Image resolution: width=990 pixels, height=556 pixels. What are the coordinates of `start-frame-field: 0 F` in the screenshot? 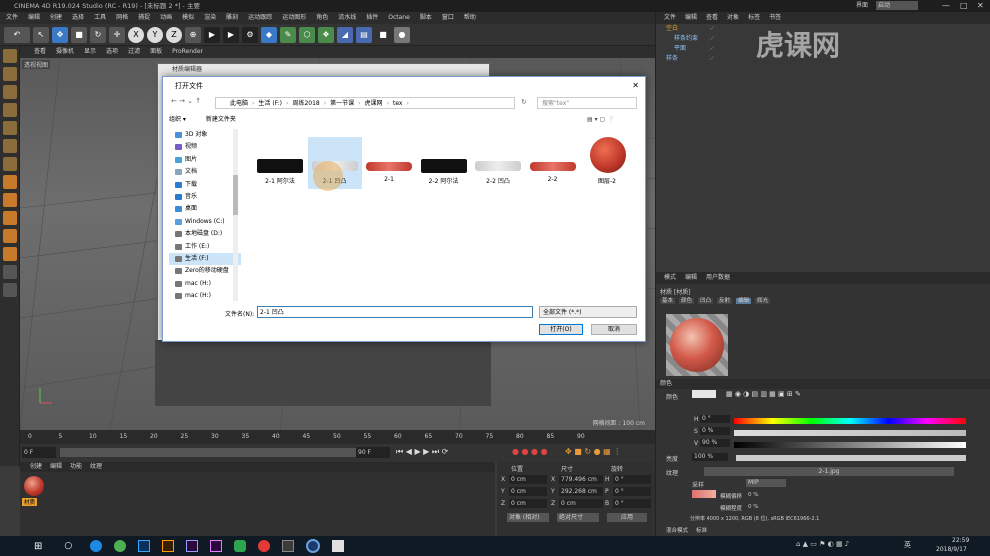 It's located at (39, 452).